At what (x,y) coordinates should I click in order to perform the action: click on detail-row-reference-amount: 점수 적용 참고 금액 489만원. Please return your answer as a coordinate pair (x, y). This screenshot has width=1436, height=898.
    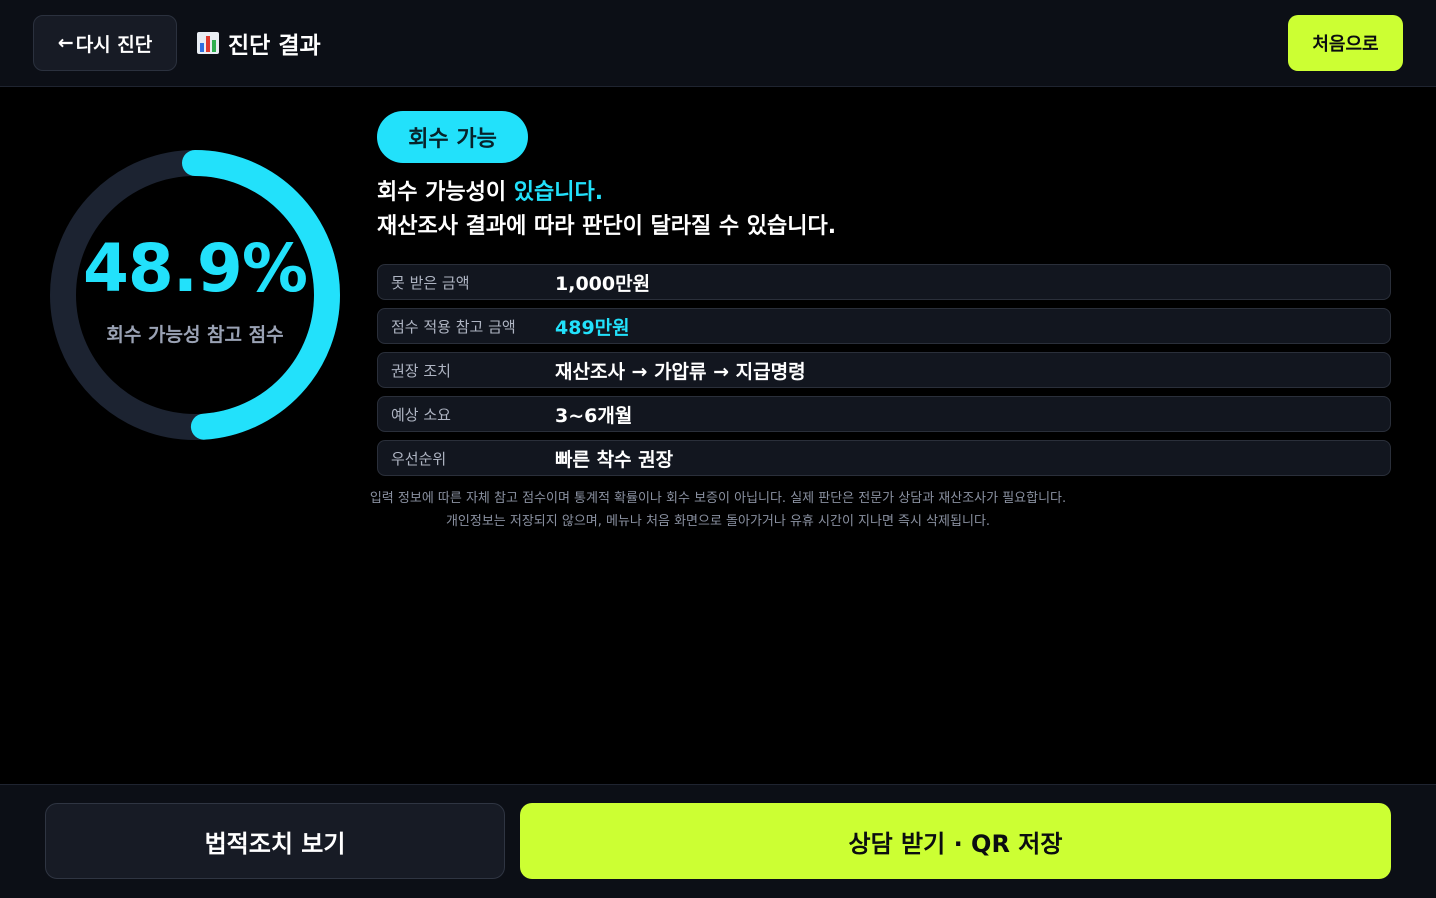
    Looking at the image, I should click on (884, 326).